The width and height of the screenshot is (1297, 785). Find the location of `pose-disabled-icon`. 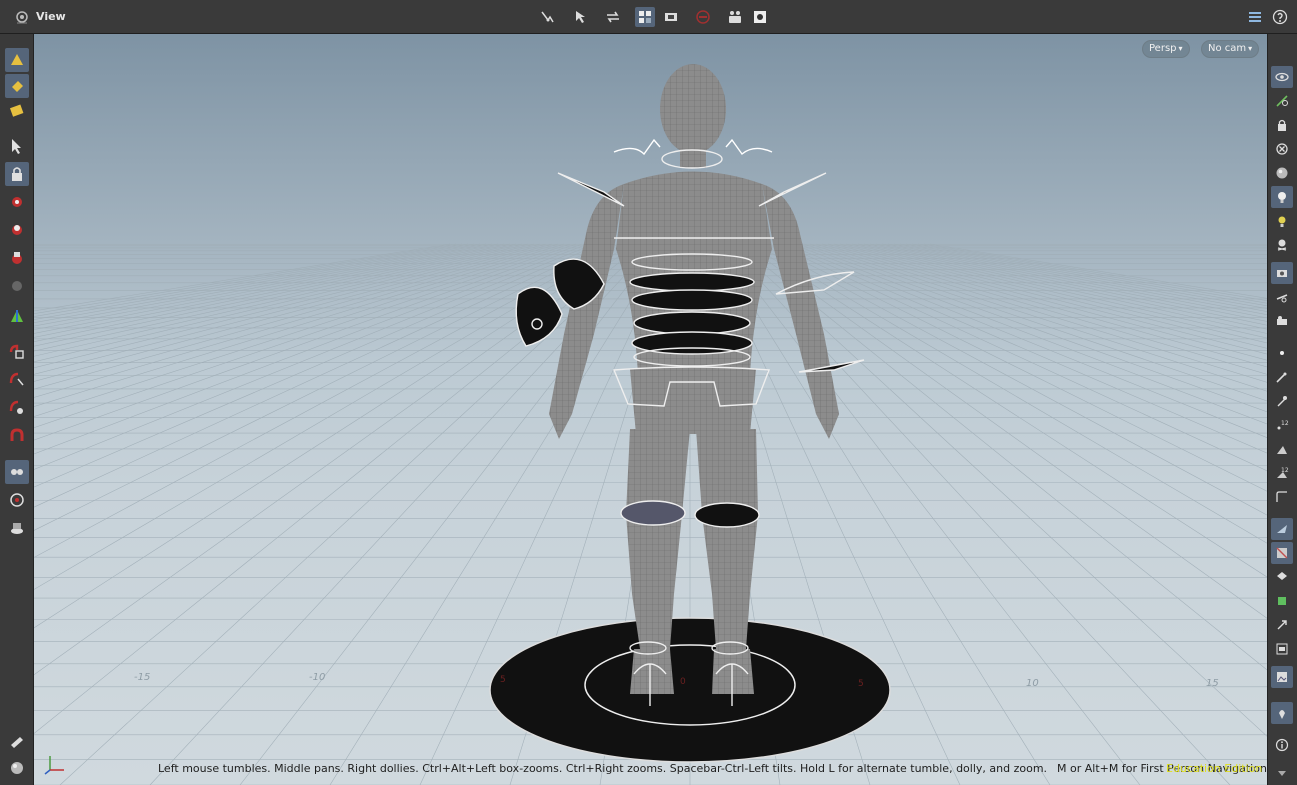

pose-disabled-icon is located at coordinates (17, 286).